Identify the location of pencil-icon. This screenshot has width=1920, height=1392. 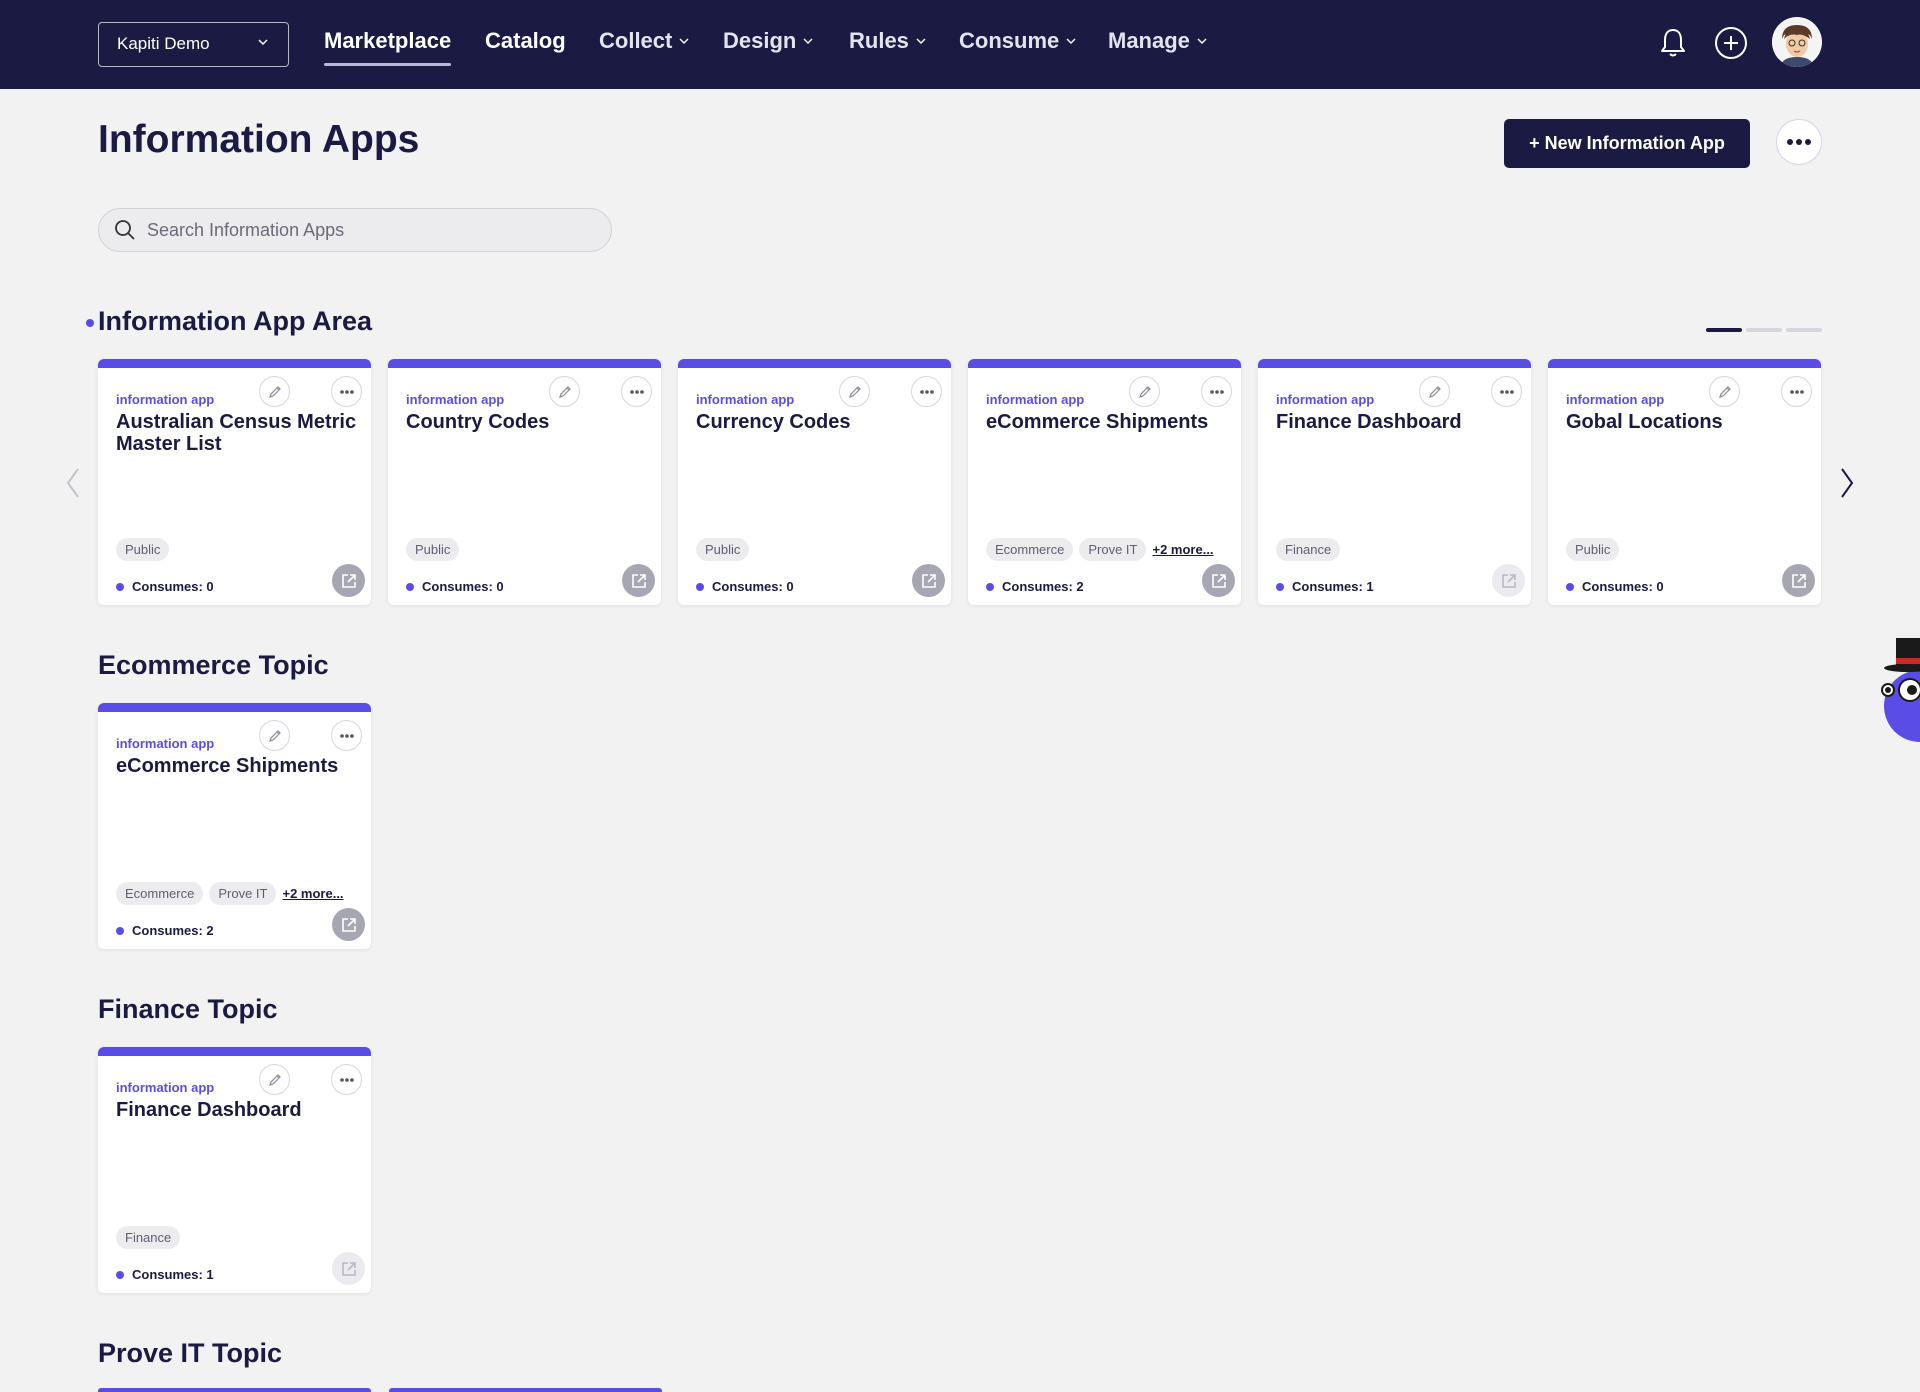
(274, 735).